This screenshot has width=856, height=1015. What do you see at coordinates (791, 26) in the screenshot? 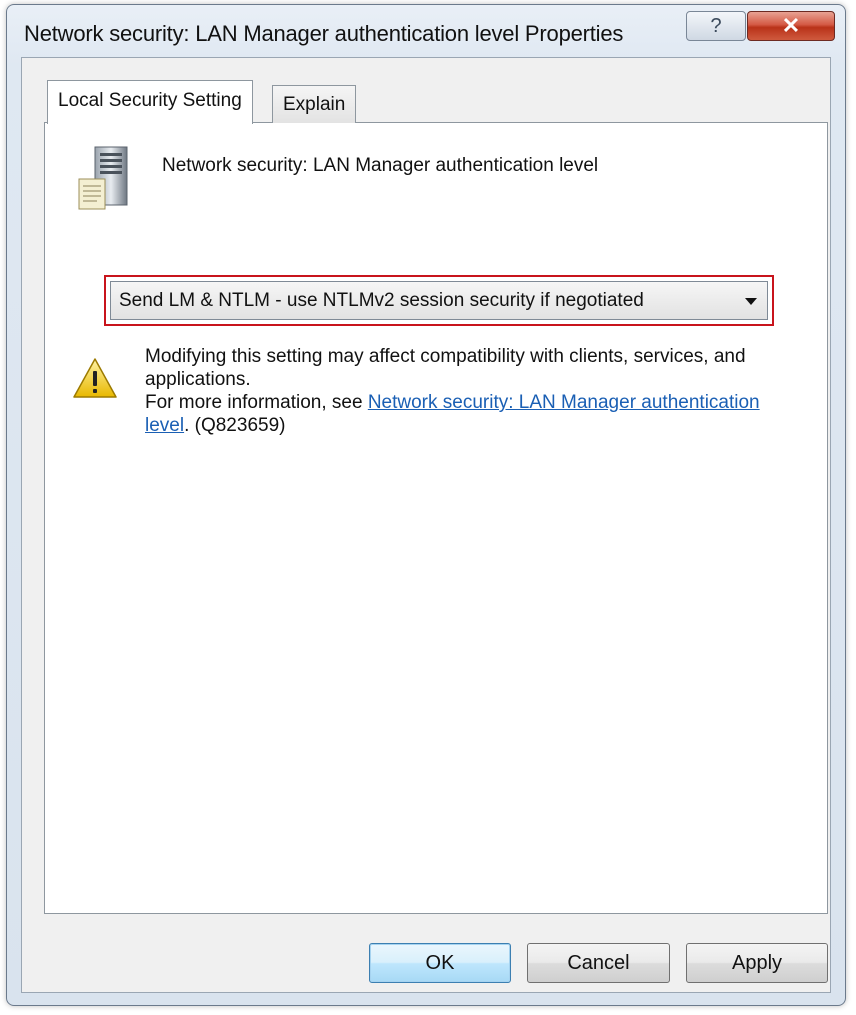
I see `close-button: ✕` at bounding box center [791, 26].